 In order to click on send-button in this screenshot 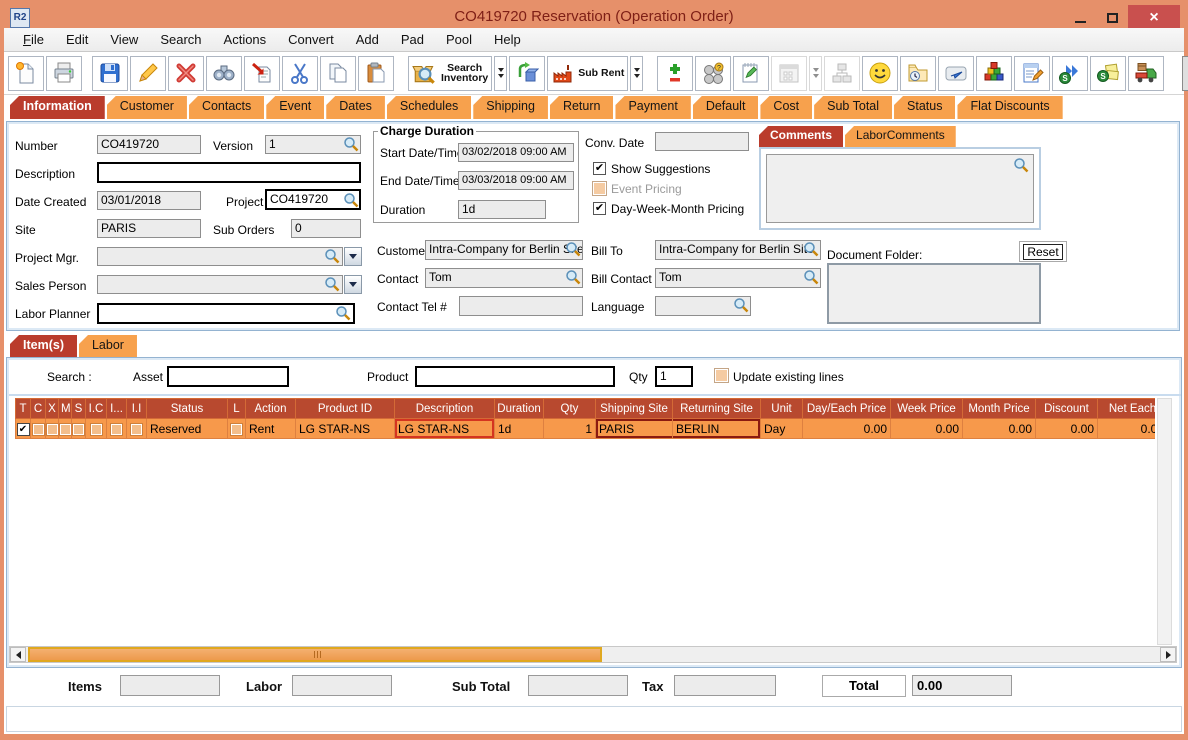, I will do `click(956, 73)`.